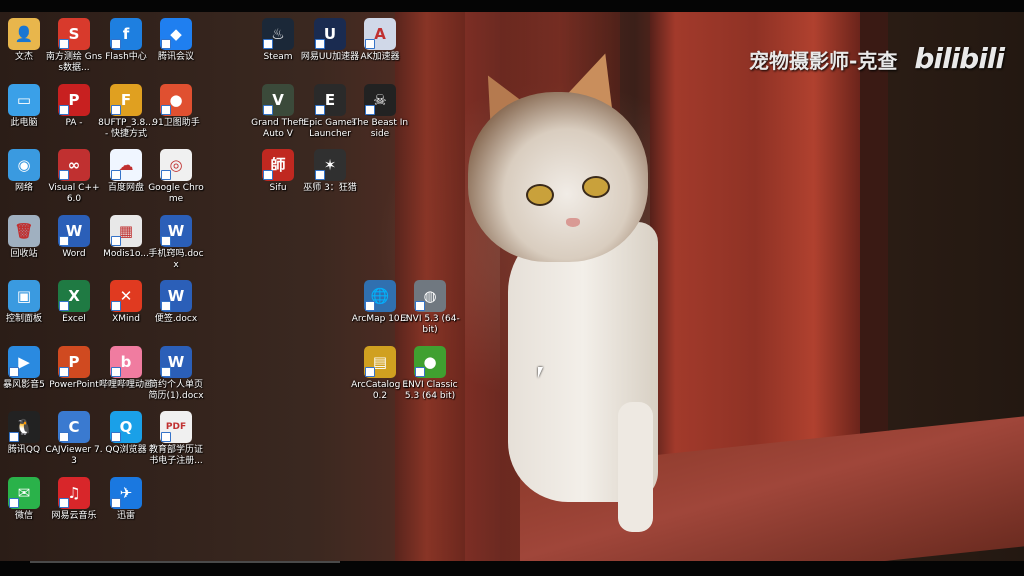  What do you see at coordinates (278, 57) in the screenshot?
I see `desktop-icon-label: Steam` at bounding box center [278, 57].